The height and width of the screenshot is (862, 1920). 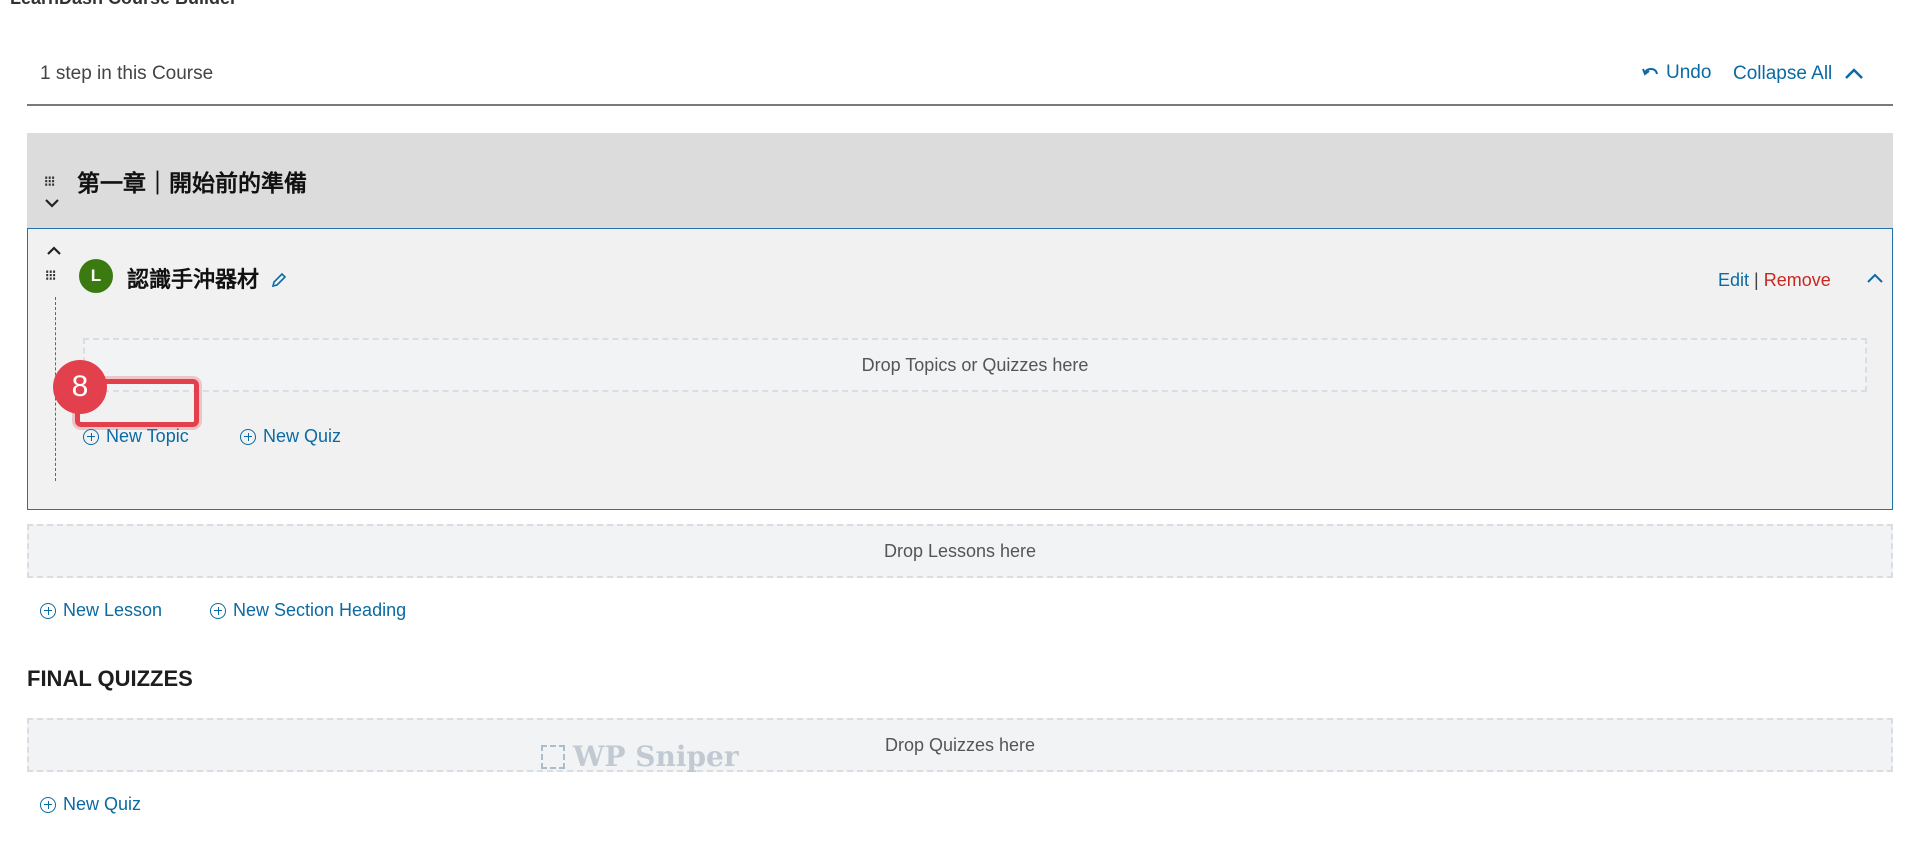 What do you see at coordinates (127, 73) in the screenshot?
I see `steps-count: 1 step in this Course` at bounding box center [127, 73].